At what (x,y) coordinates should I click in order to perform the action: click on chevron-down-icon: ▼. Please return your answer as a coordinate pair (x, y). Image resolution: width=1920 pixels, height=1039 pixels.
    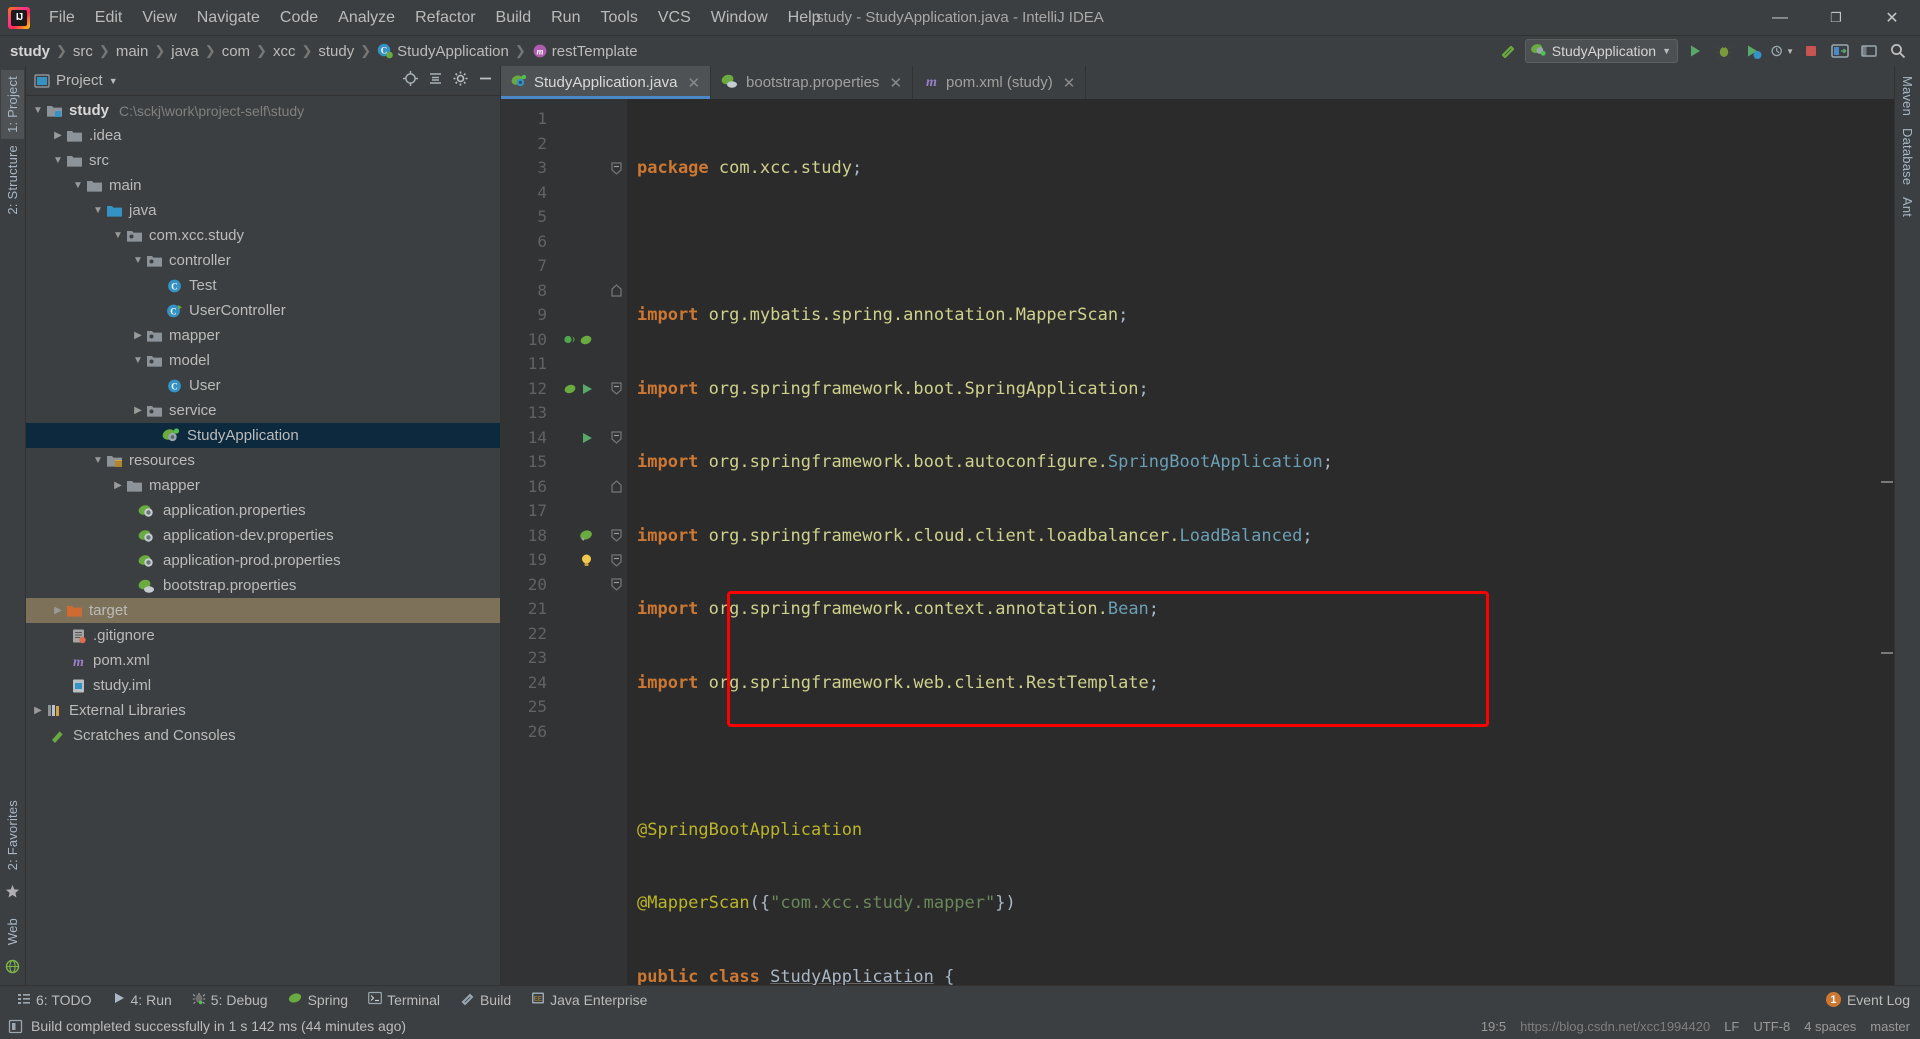
    Looking at the image, I should click on (113, 81).